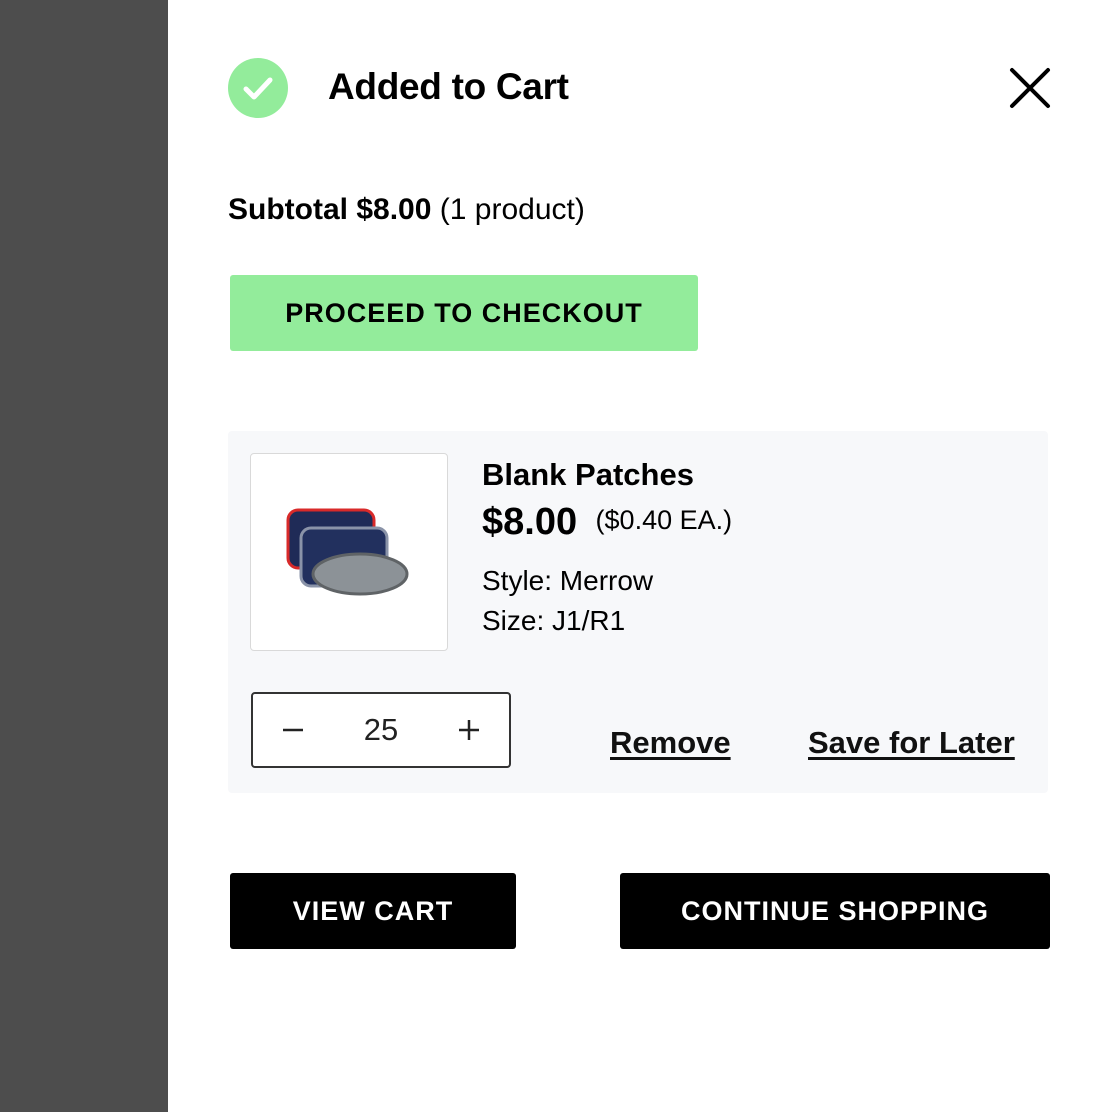 The image size is (1112, 1112). I want to click on proceed-to-checkout-button: PROCEED TO CHECKOUT, so click(464, 313).